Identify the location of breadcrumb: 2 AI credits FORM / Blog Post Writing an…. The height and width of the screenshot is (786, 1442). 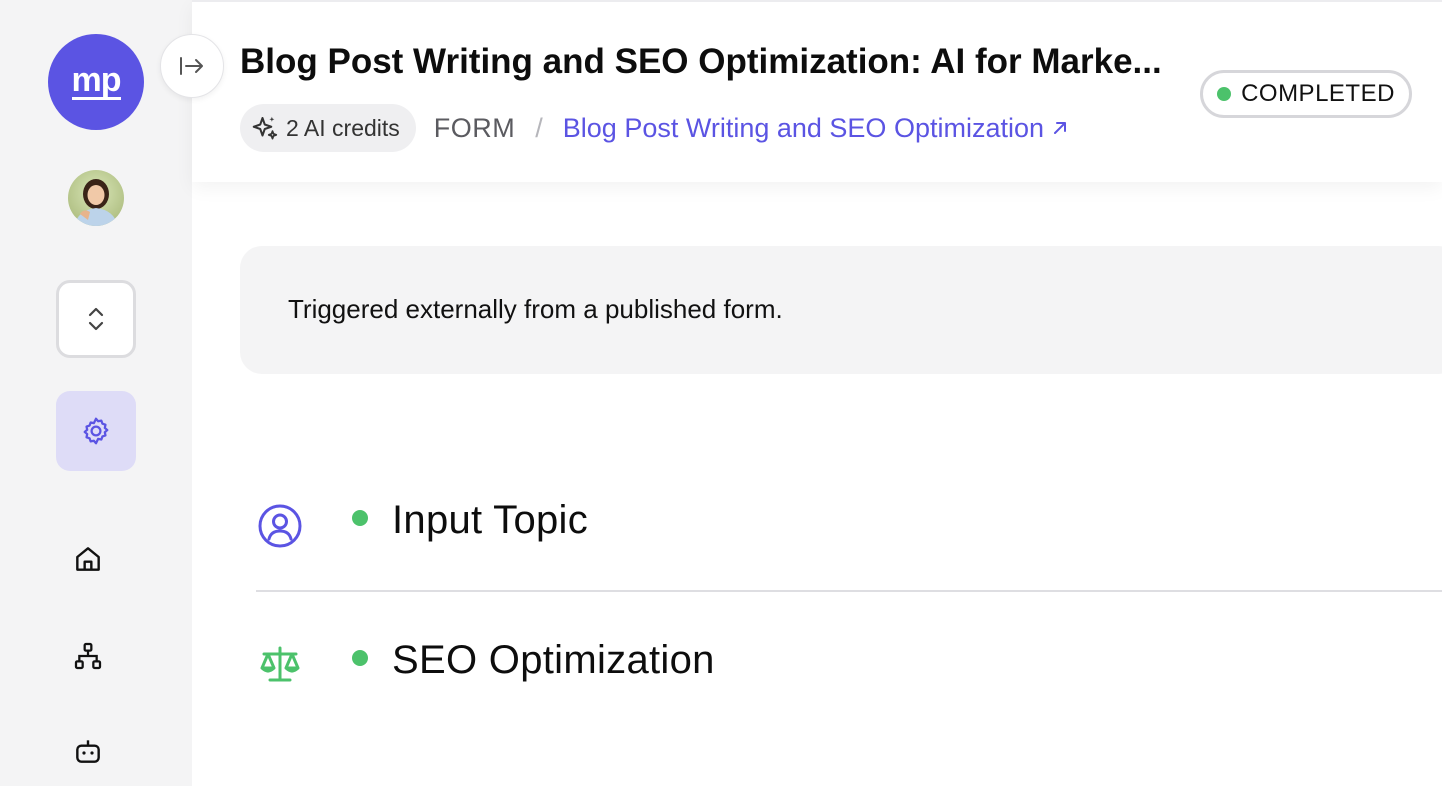
(655, 128).